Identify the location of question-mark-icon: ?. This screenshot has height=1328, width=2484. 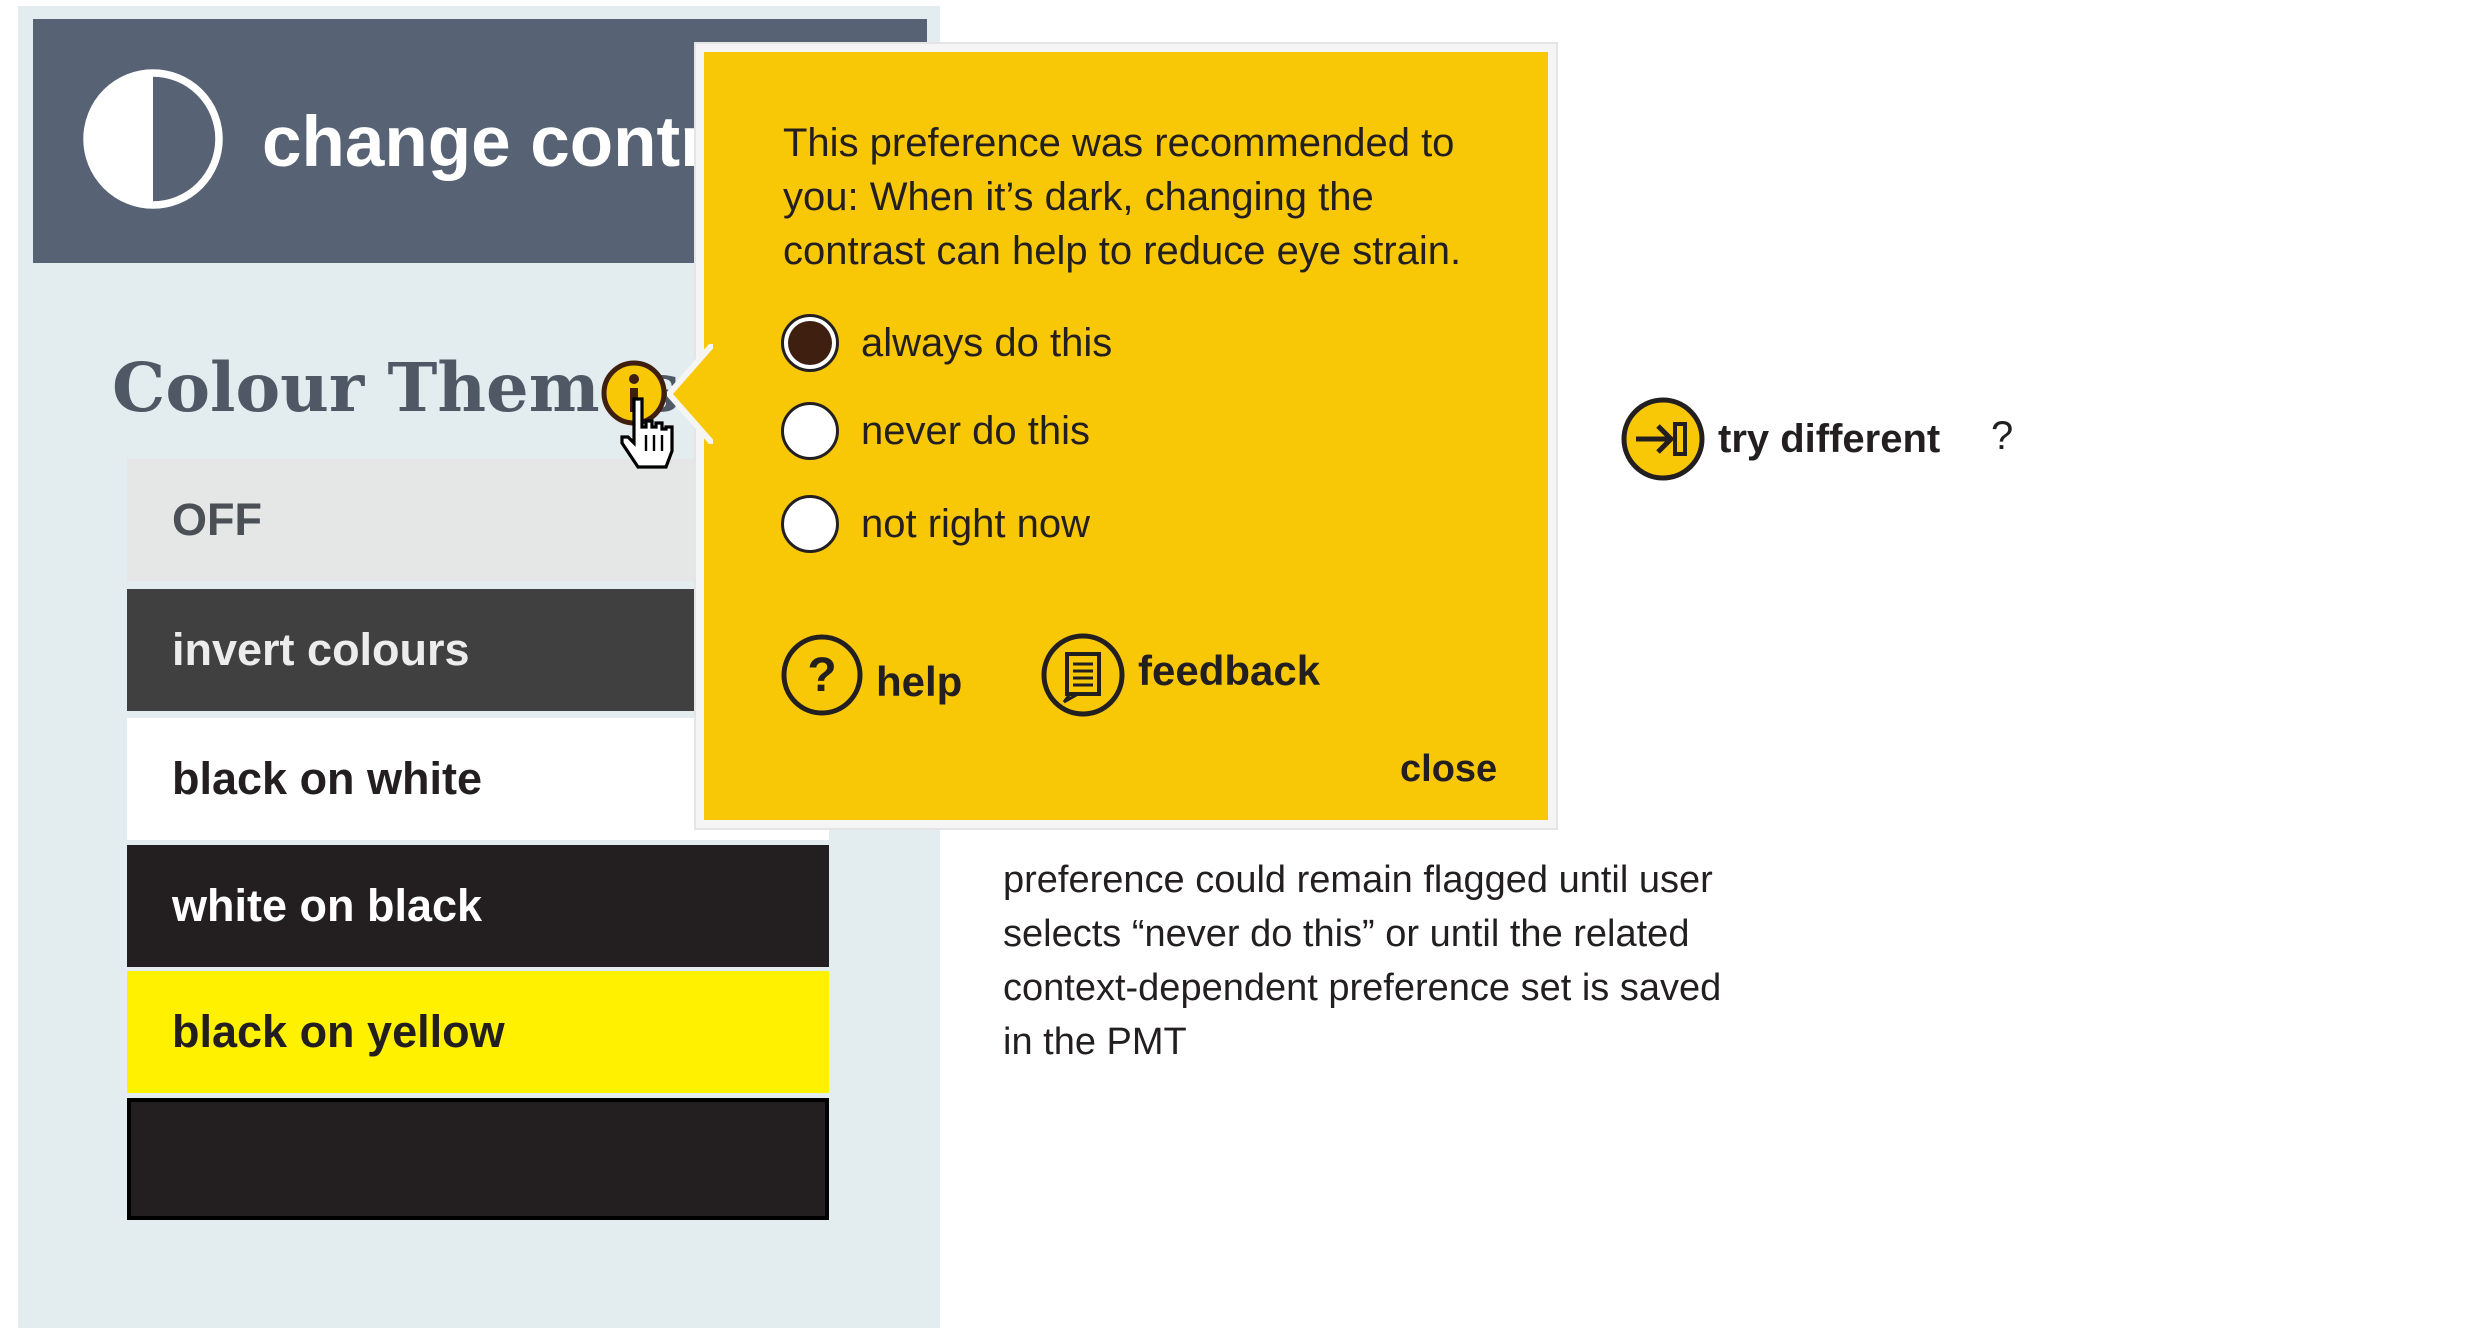
(822, 675).